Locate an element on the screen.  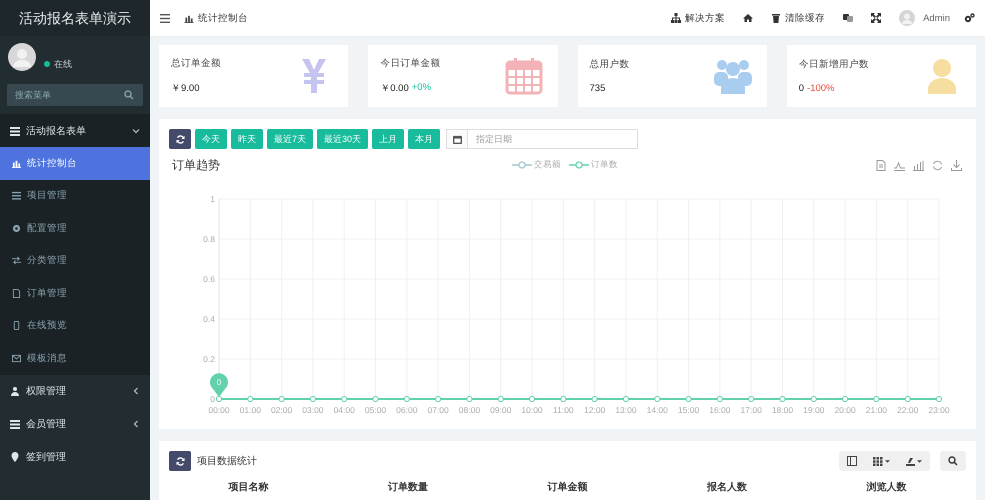
y-tick-label: 0 is located at coordinates (212, 399).